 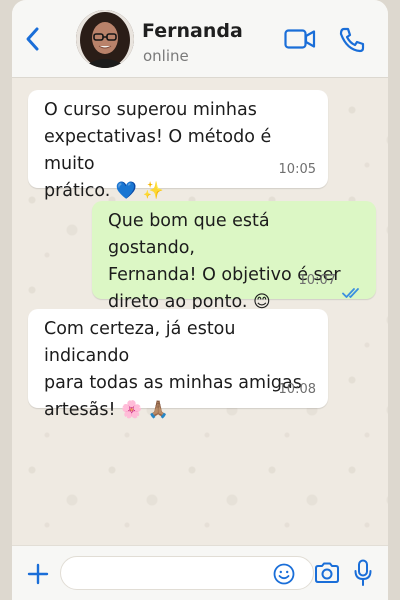 I want to click on message-text-line: Que bom que está gostando,, so click(x=189, y=234).